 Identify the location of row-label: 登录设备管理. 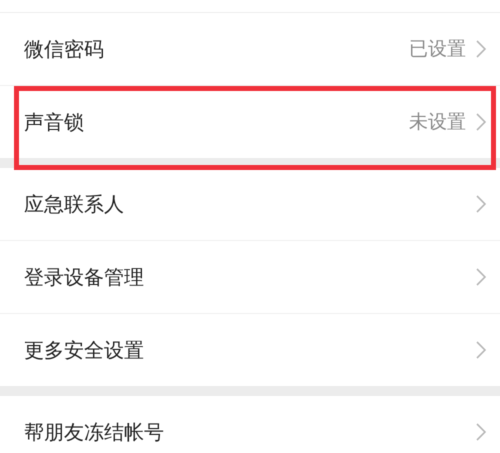
(84, 277).